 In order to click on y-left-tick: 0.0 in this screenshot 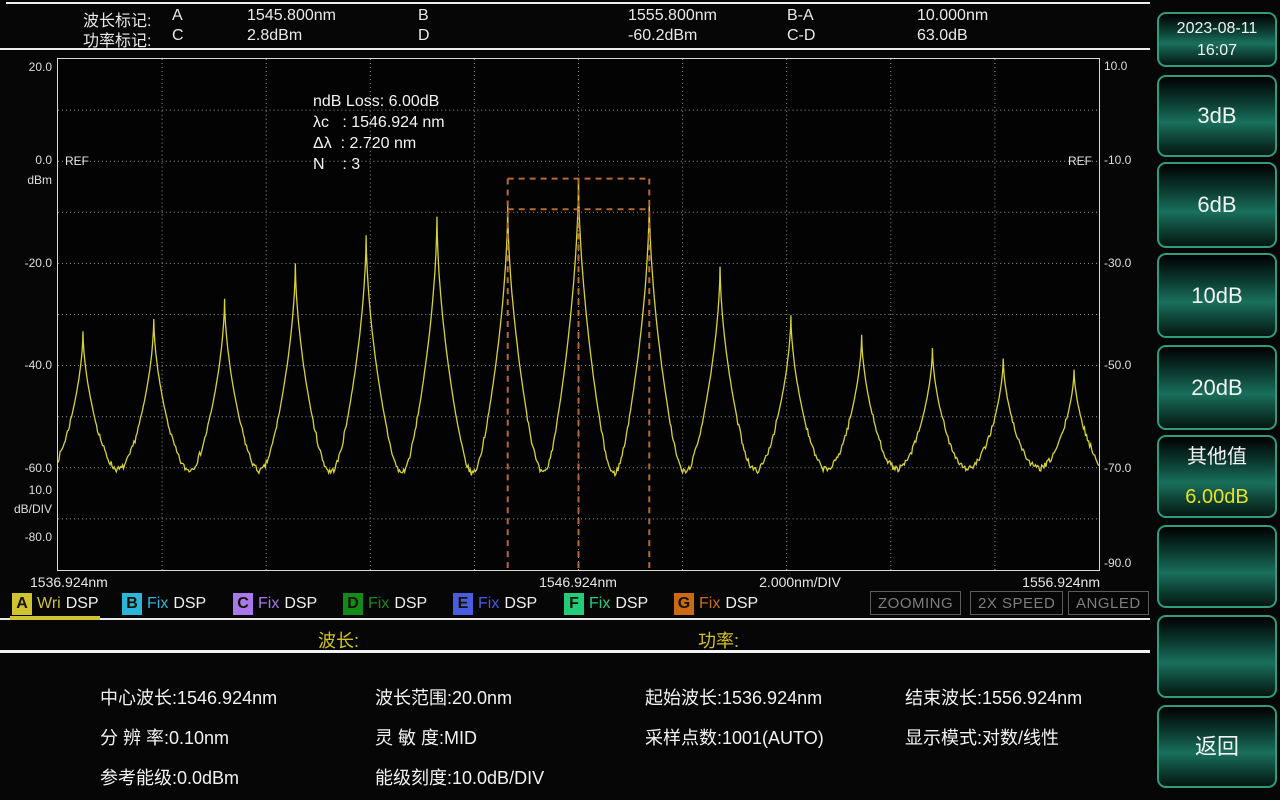, I will do `click(43, 160)`.